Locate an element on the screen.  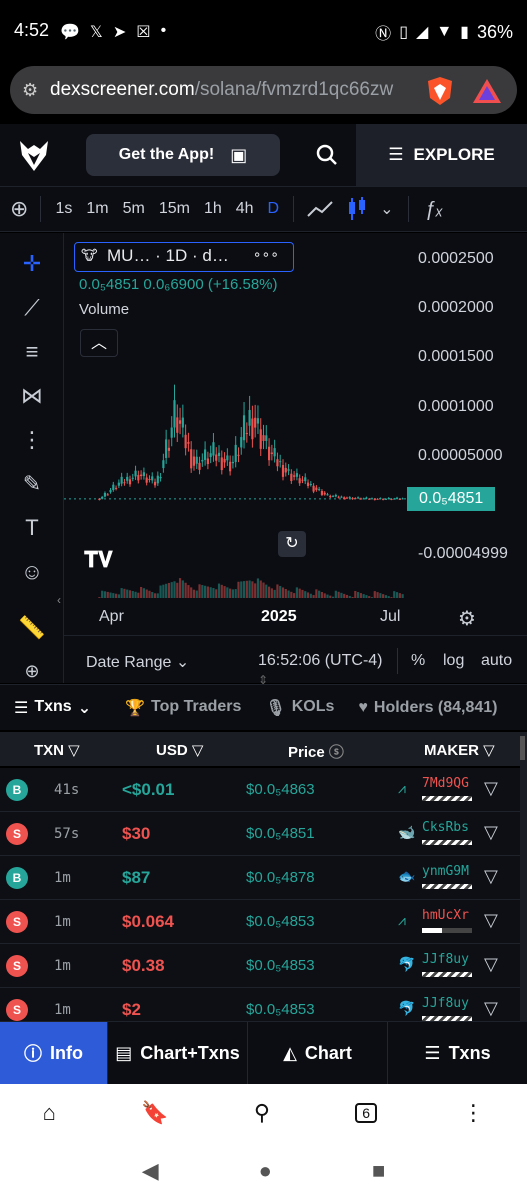
row-maker: CksRbs is located at coordinates (445, 827).